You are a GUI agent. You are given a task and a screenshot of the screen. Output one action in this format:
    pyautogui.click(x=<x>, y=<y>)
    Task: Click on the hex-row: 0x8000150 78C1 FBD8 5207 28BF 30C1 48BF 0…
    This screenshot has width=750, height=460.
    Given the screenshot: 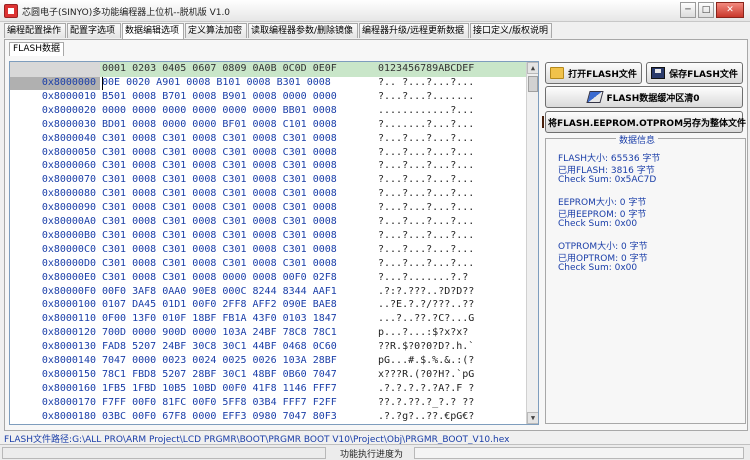 What is the action you would take?
    pyautogui.click(x=268, y=375)
    